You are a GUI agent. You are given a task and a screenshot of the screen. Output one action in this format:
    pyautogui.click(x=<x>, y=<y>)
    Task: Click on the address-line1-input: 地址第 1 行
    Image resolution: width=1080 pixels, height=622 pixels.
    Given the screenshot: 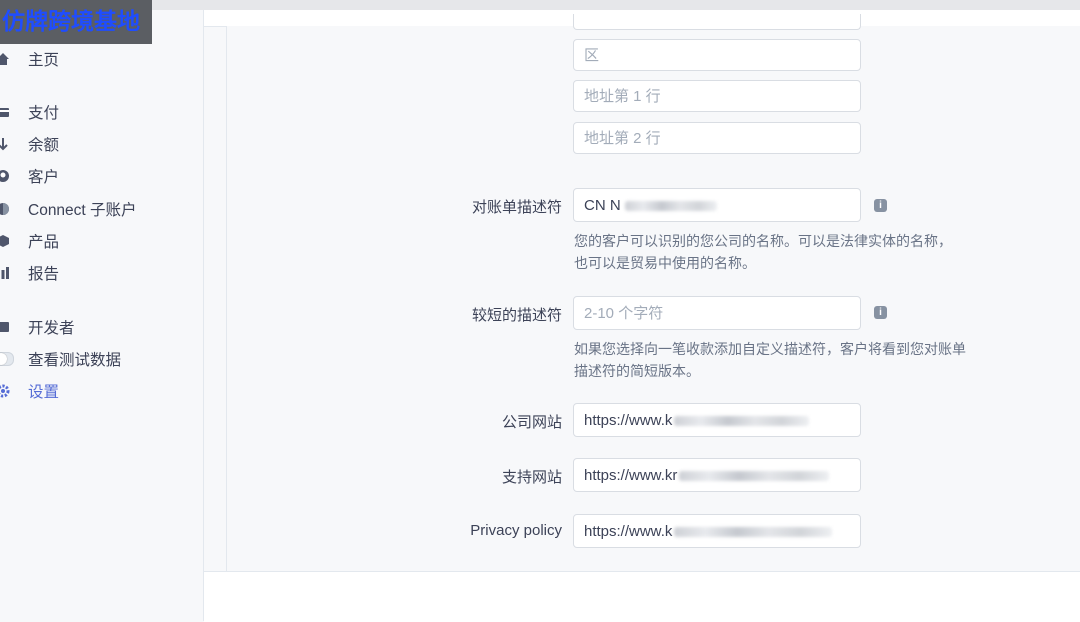 What is the action you would take?
    pyautogui.click(x=717, y=96)
    